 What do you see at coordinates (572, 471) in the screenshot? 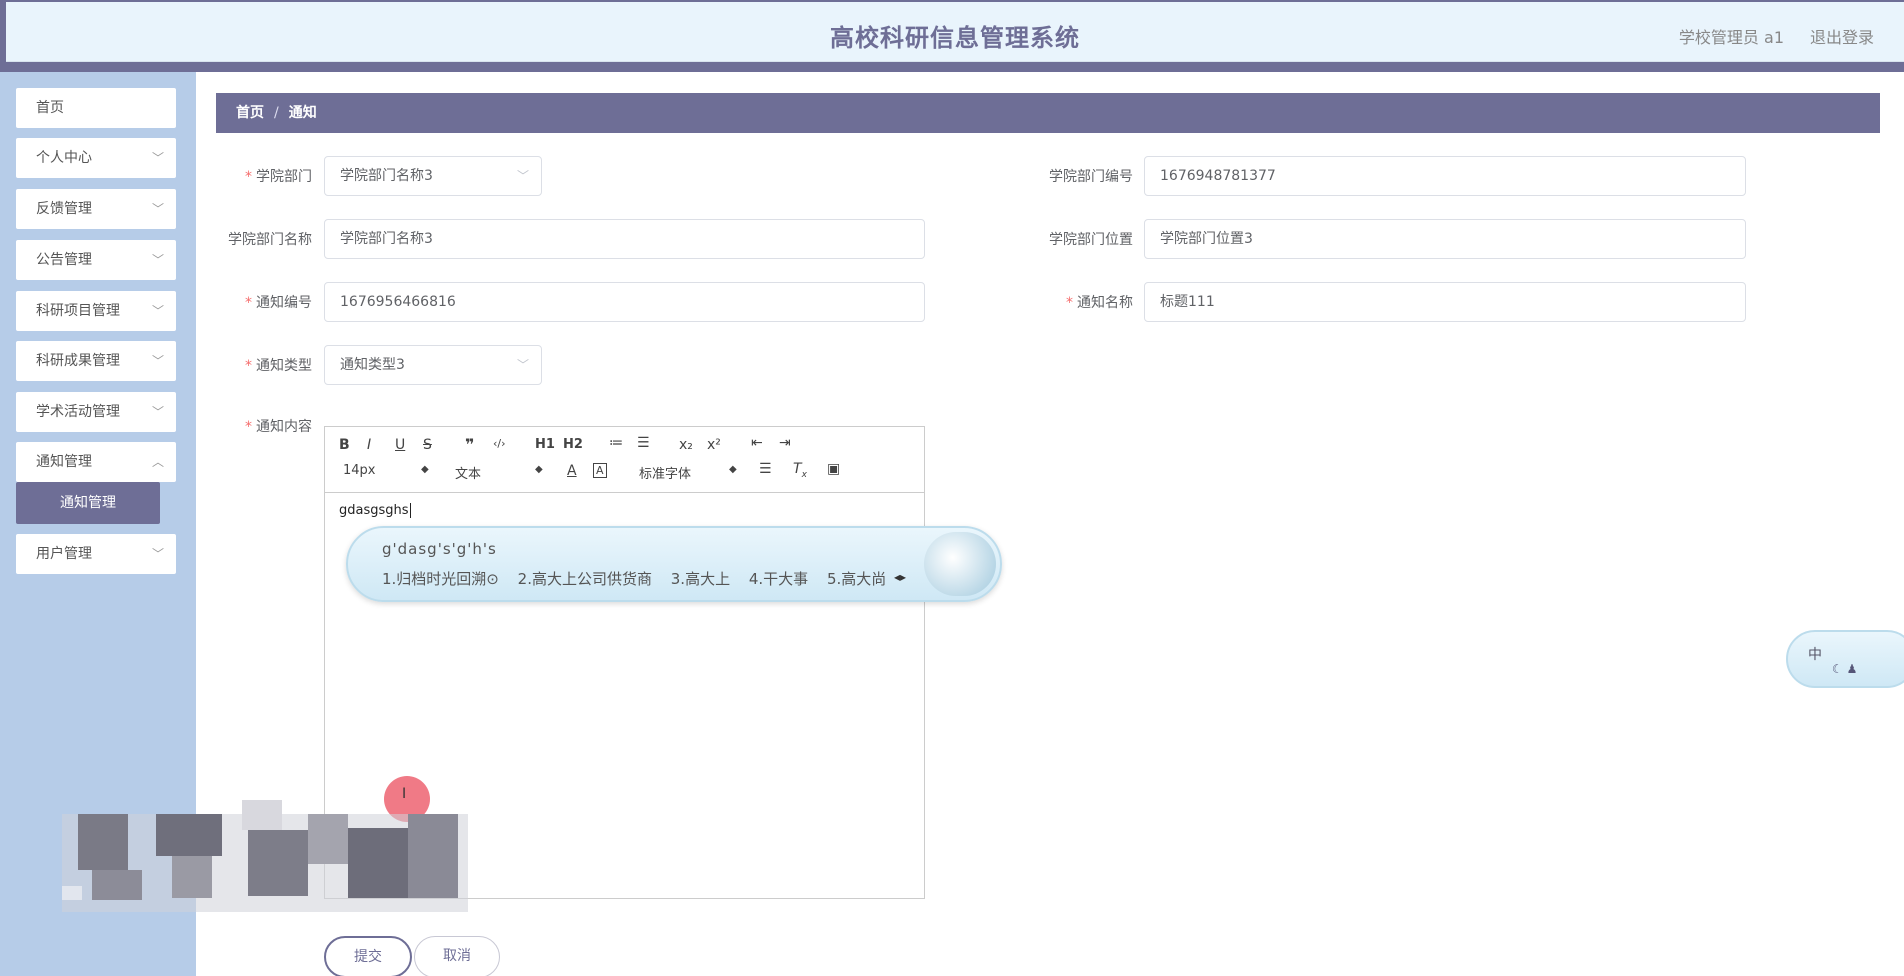
I see `font-color-icon: A` at bounding box center [572, 471].